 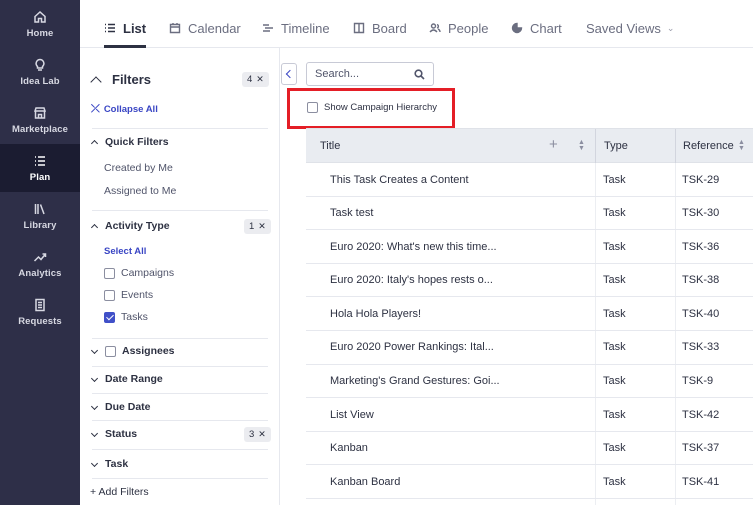 I want to click on row-reference: TSK-42, so click(x=701, y=414).